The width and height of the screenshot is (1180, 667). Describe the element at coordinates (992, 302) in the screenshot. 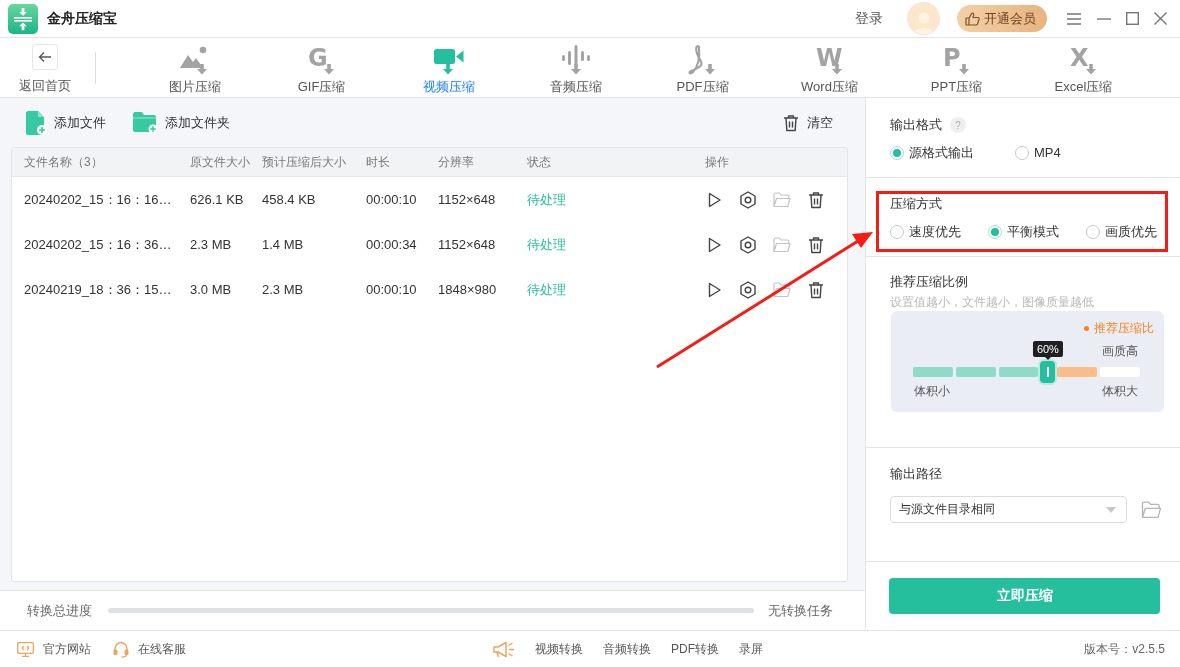

I see `hint-text: 设置值越小，文件越小，图像质量越低` at that location.